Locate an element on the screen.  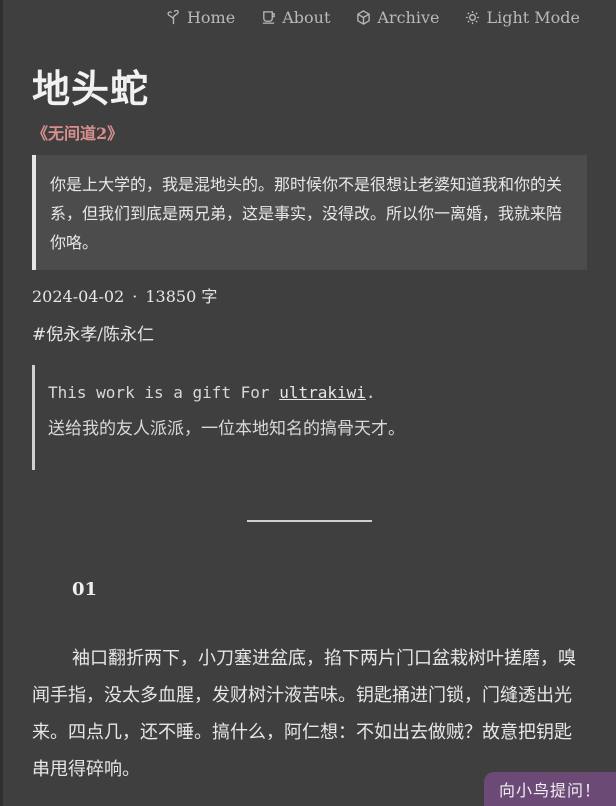
top-navigation: Home About Archive Light Mode is located at coordinates (373, 17).